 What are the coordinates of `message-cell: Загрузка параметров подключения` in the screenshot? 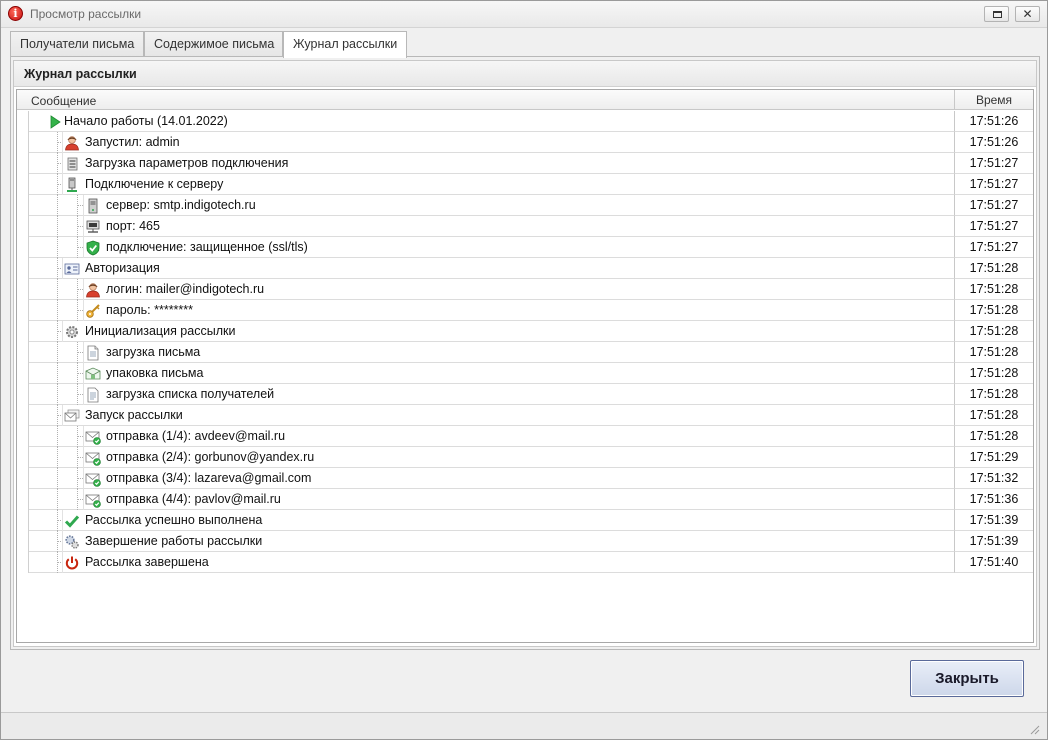 It's located at (491, 163).